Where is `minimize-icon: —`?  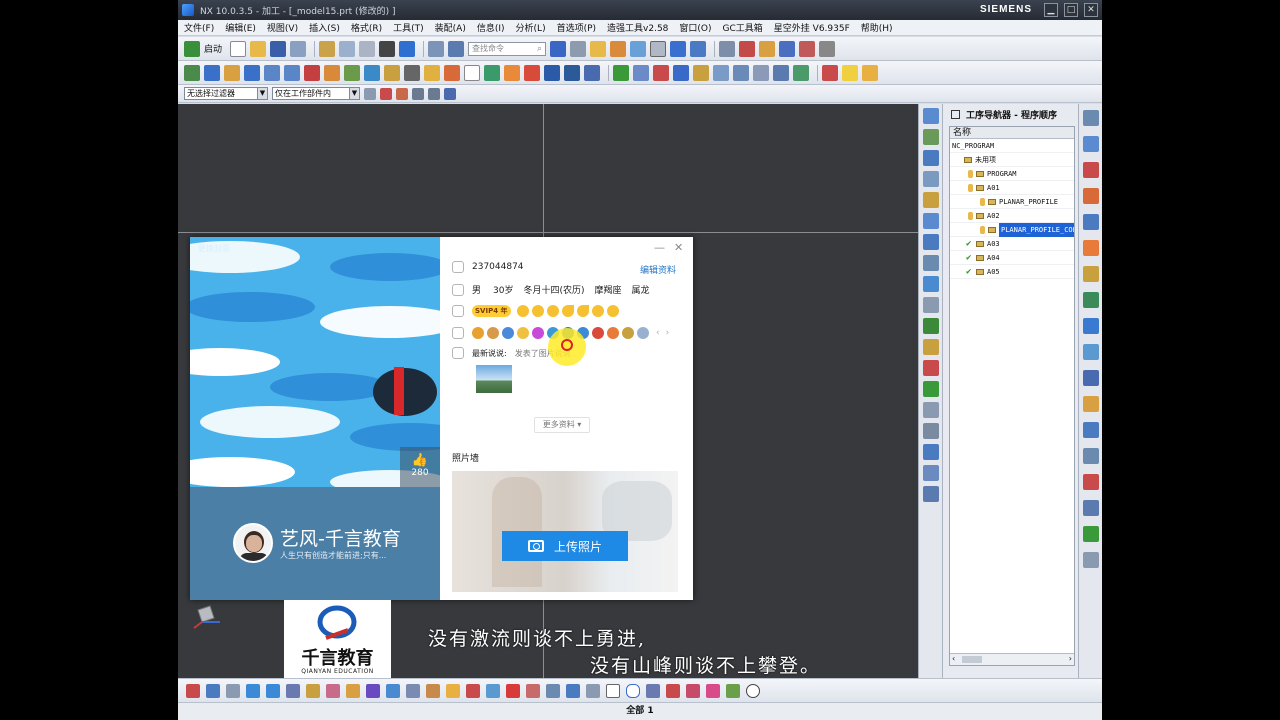 minimize-icon: — is located at coordinates (659, 247).